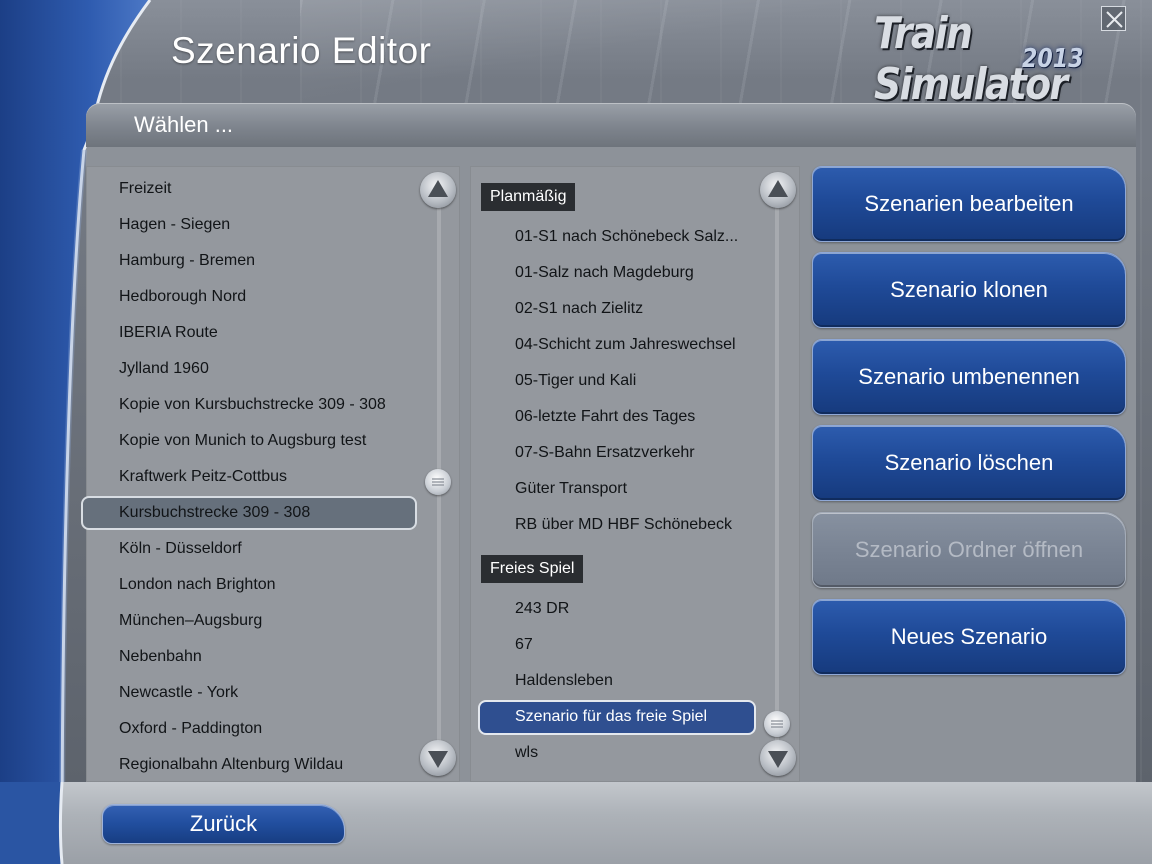 The height and width of the screenshot is (864, 1152). I want to click on scenario-scroll-thumb, so click(777, 724).